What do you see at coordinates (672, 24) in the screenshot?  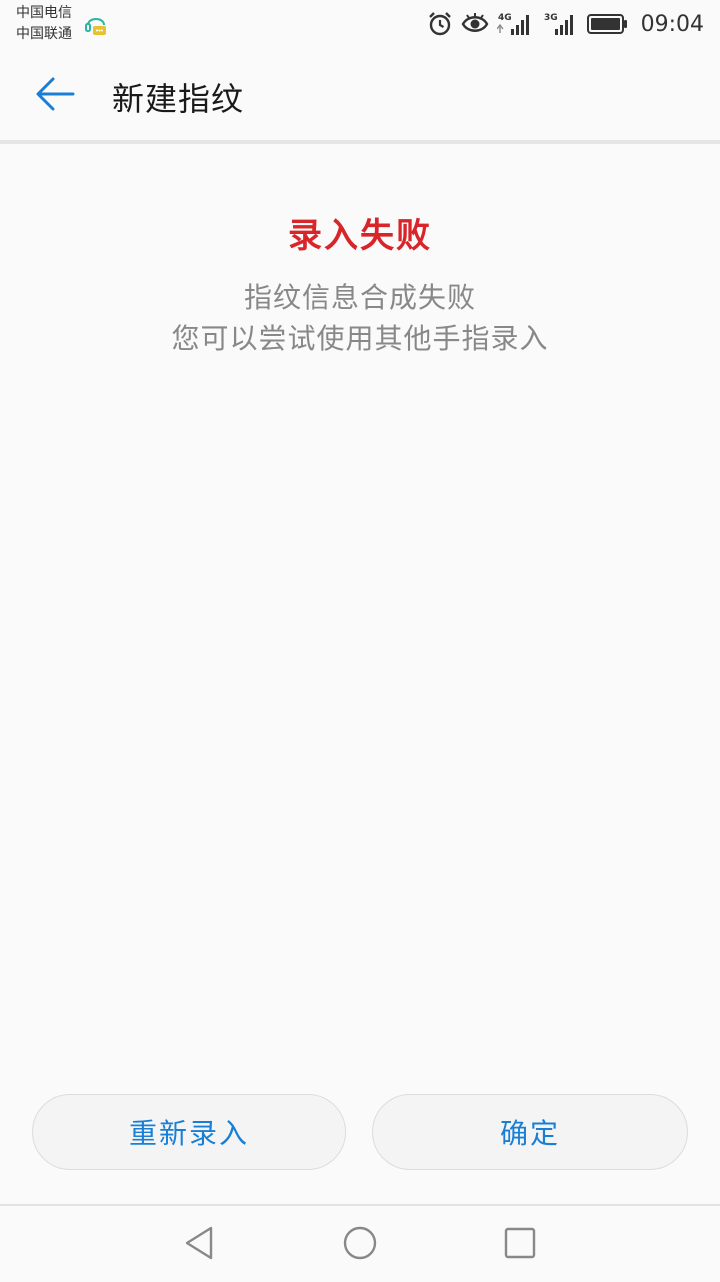 I see `clock: 09:04` at bounding box center [672, 24].